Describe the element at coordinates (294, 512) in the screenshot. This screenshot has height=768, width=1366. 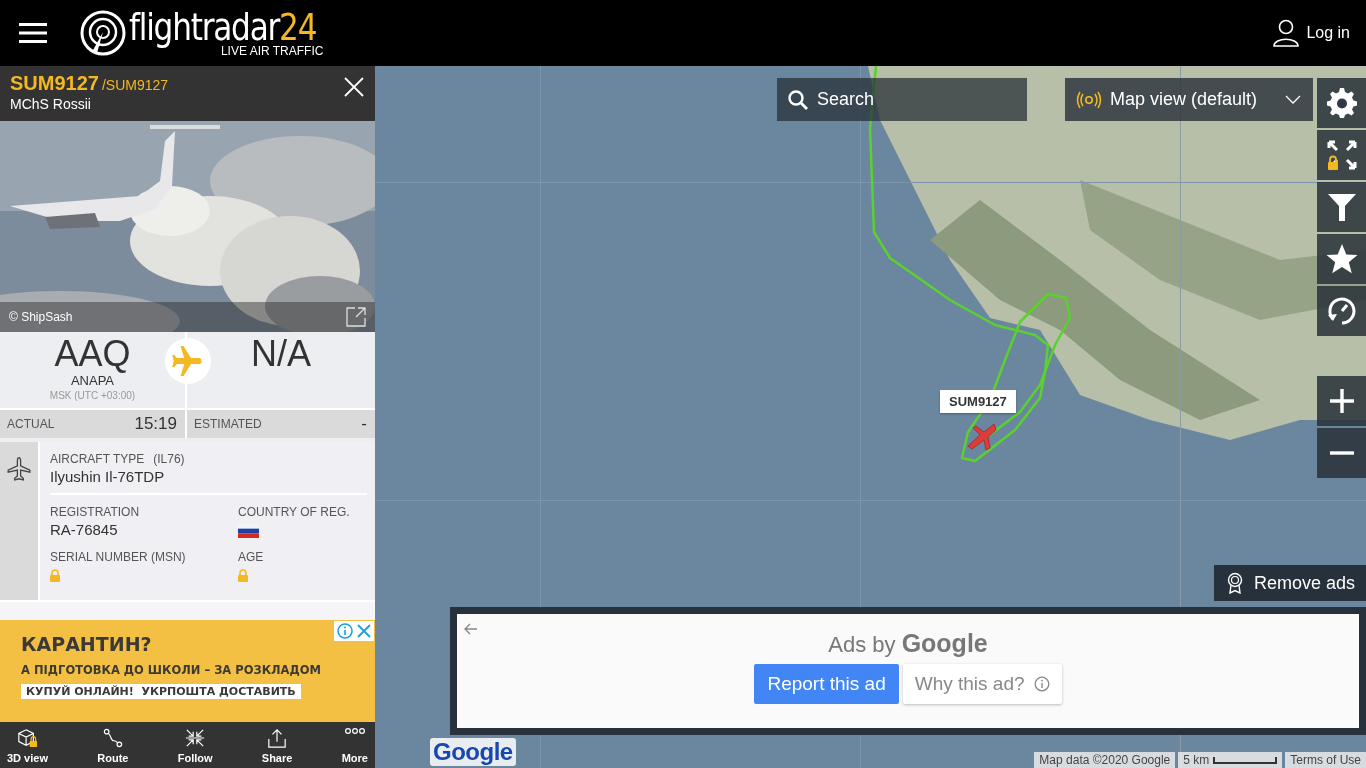
I see `field-label: COUNTRY OF REG.` at that location.